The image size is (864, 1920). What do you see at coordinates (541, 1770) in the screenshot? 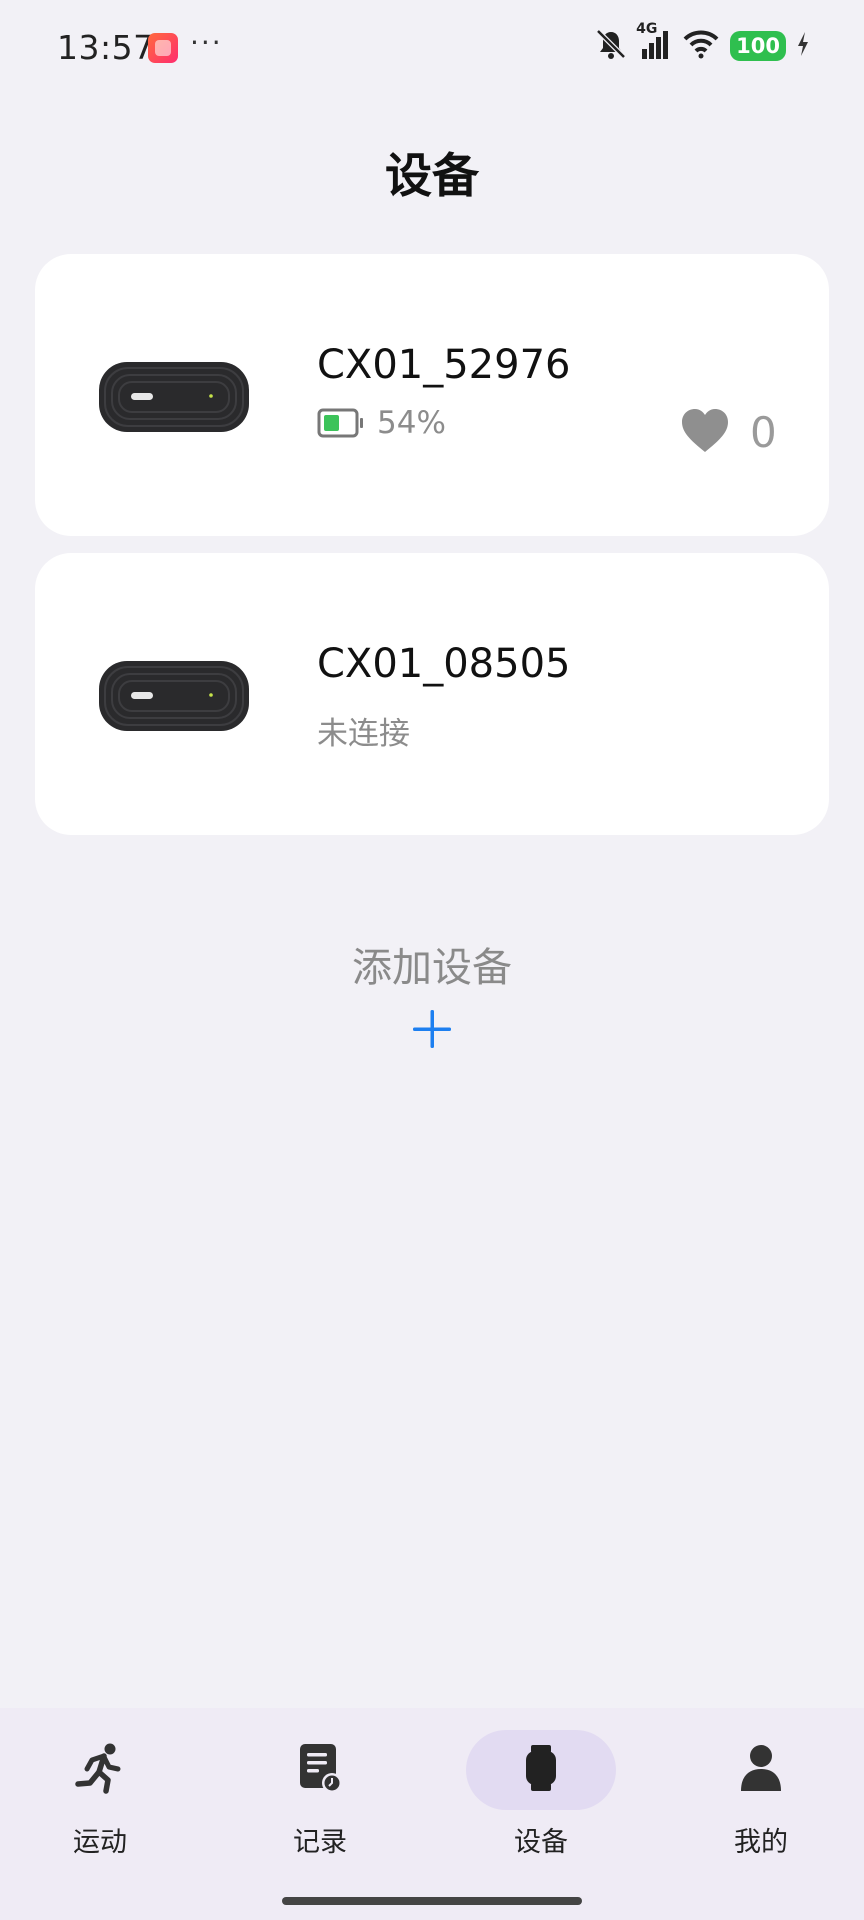
I see `watch-icon` at bounding box center [541, 1770].